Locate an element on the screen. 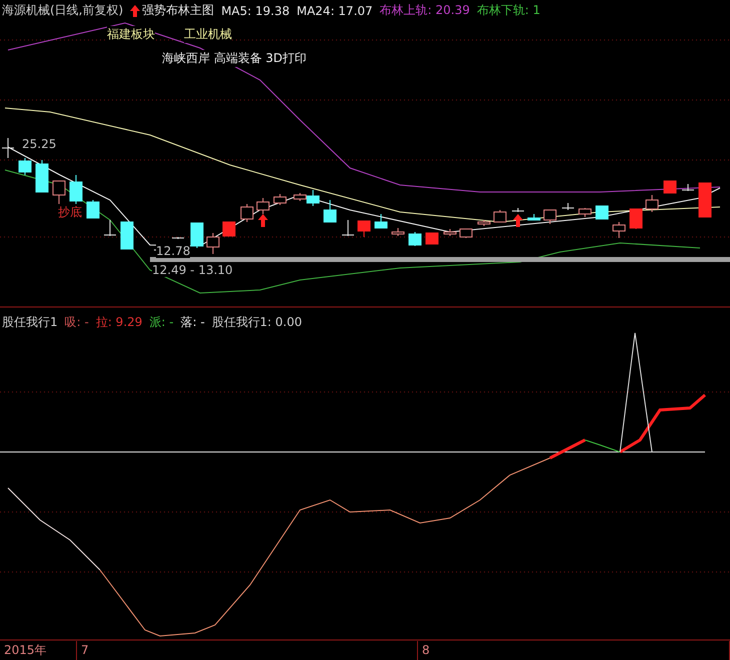  indicator-label: 股任我行1 is located at coordinates (30, 322).